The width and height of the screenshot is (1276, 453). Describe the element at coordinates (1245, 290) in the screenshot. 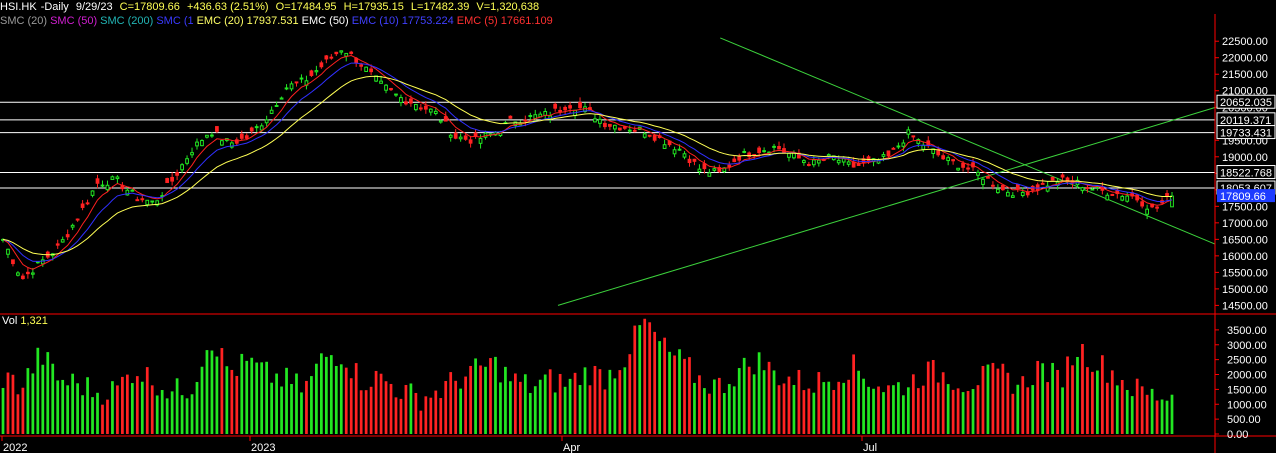

I see `price-tick-label: 15000.00` at that location.